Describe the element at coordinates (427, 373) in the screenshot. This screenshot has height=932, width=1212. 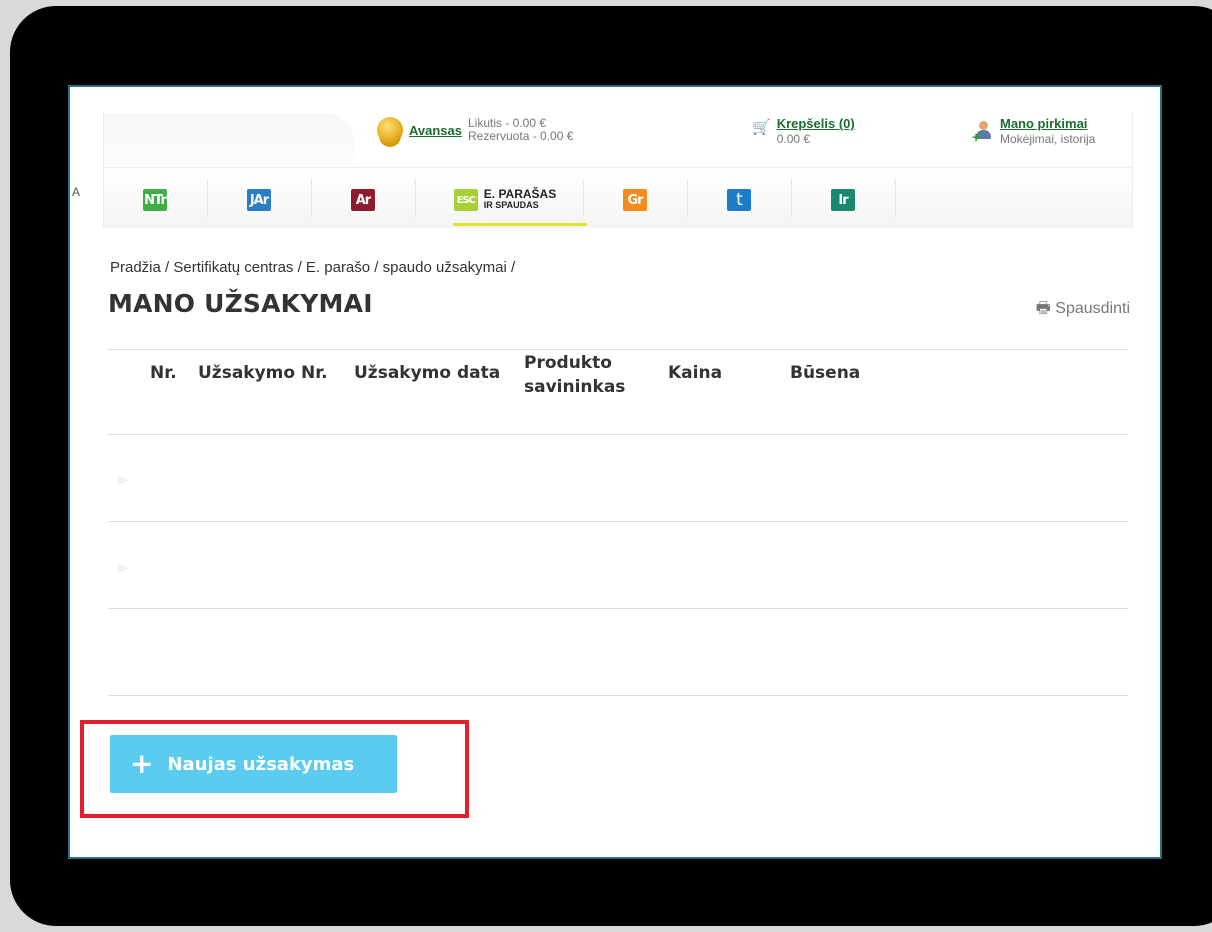
I see `col-header-order-date: Užsakymo data` at that location.